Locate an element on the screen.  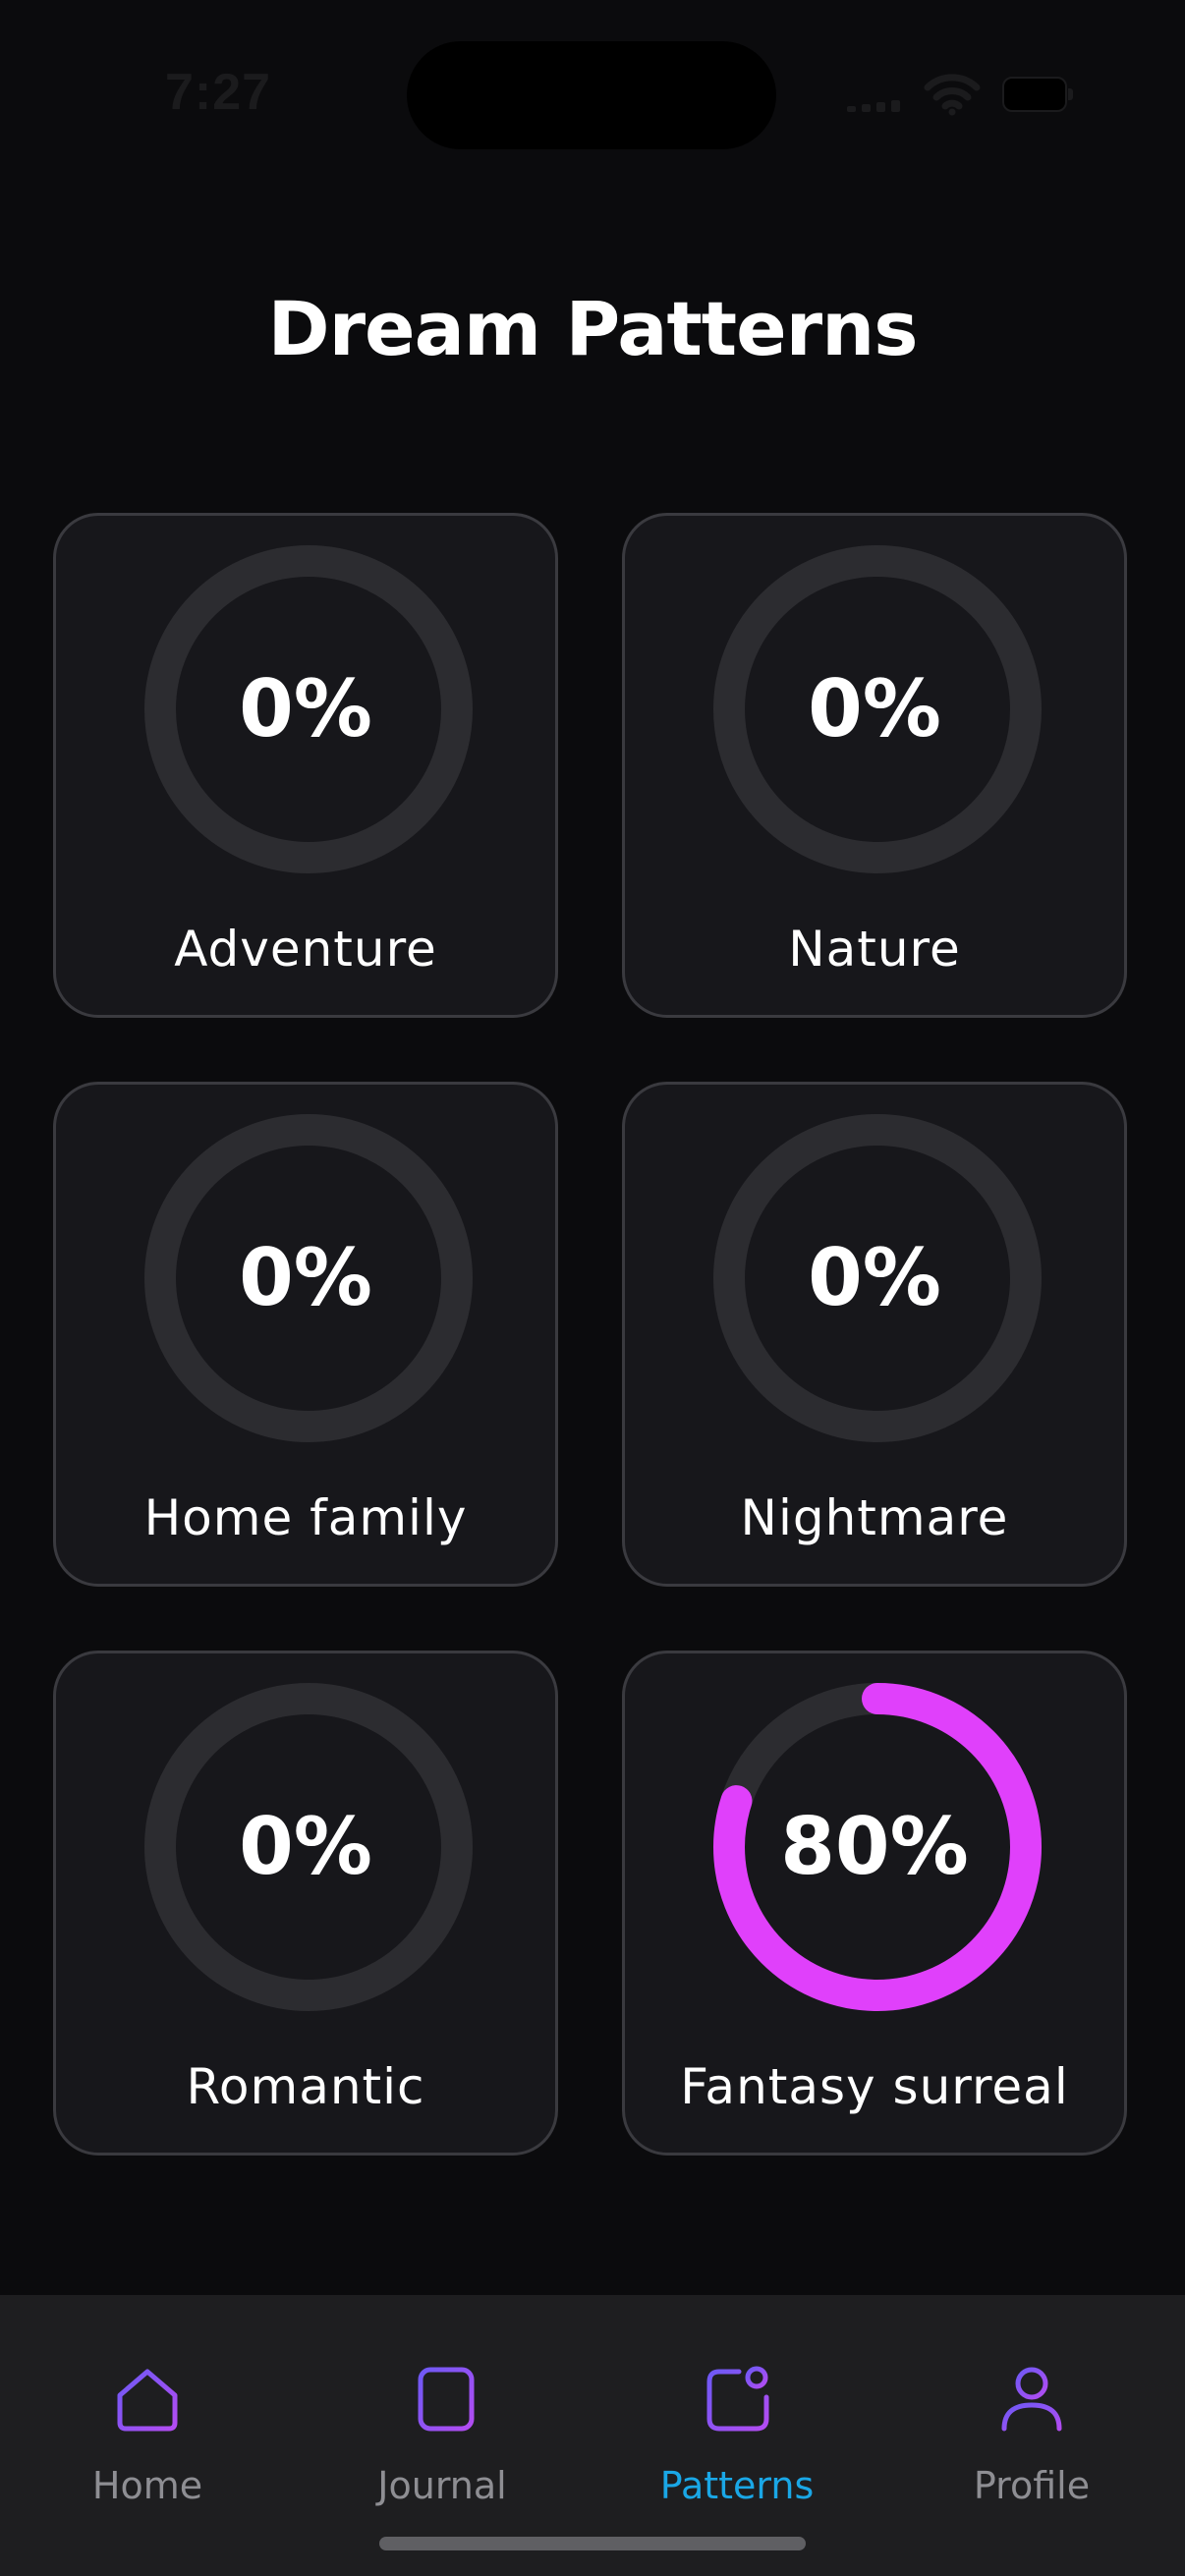
pattern-label: Nature is located at coordinates (875, 949).